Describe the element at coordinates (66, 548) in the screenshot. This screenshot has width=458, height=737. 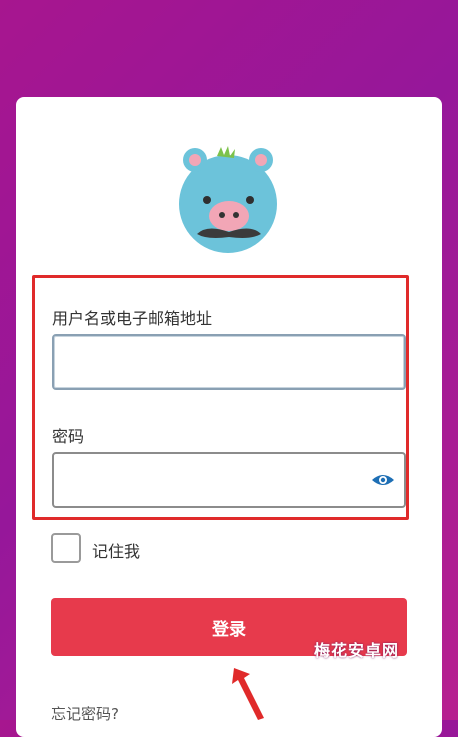
I see `remember-checkbox` at that location.